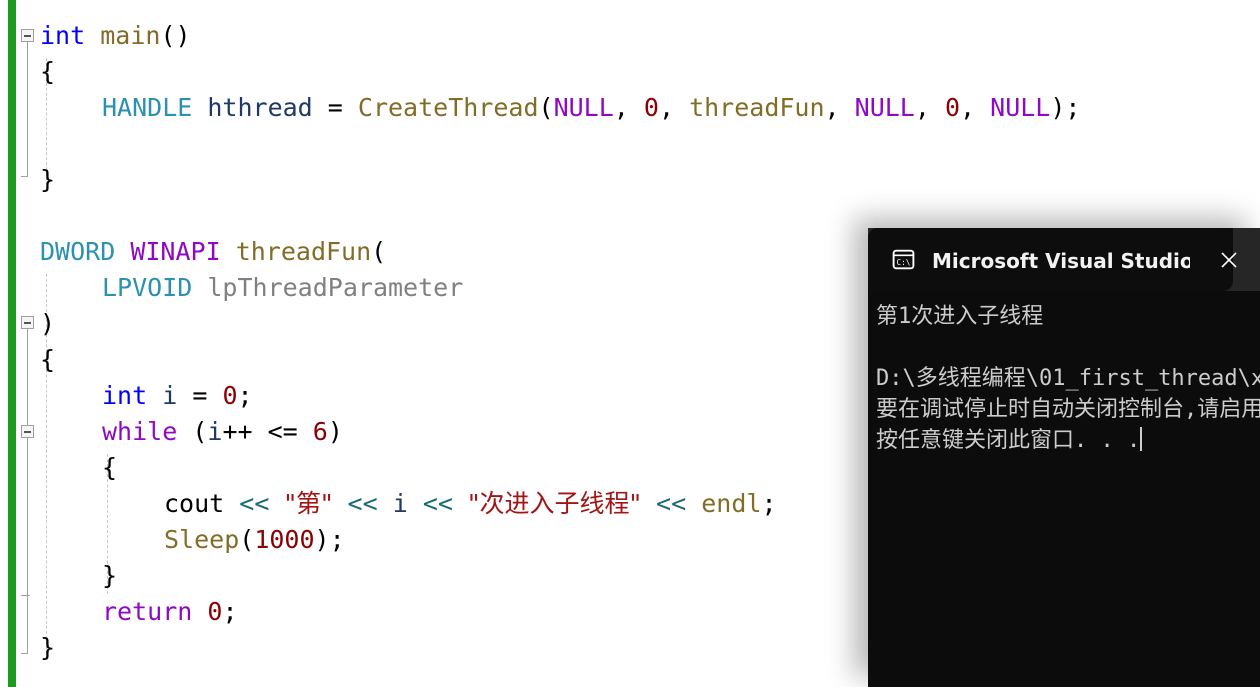 The height and width of the screenshot is (687, 1260). I want to click on collapse-toggle-threadfun, so click(27, 322).